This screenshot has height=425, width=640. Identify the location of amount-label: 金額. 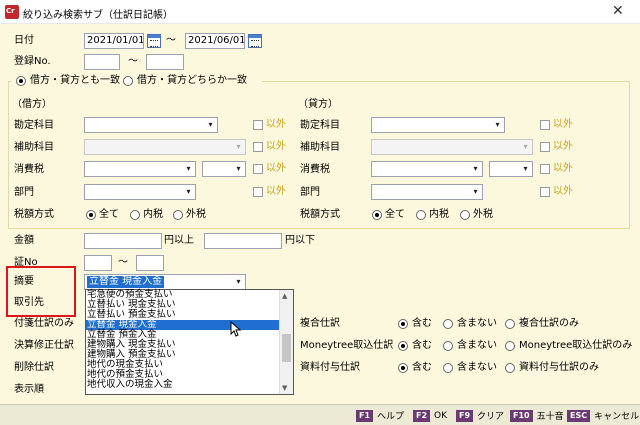
(24, 240).